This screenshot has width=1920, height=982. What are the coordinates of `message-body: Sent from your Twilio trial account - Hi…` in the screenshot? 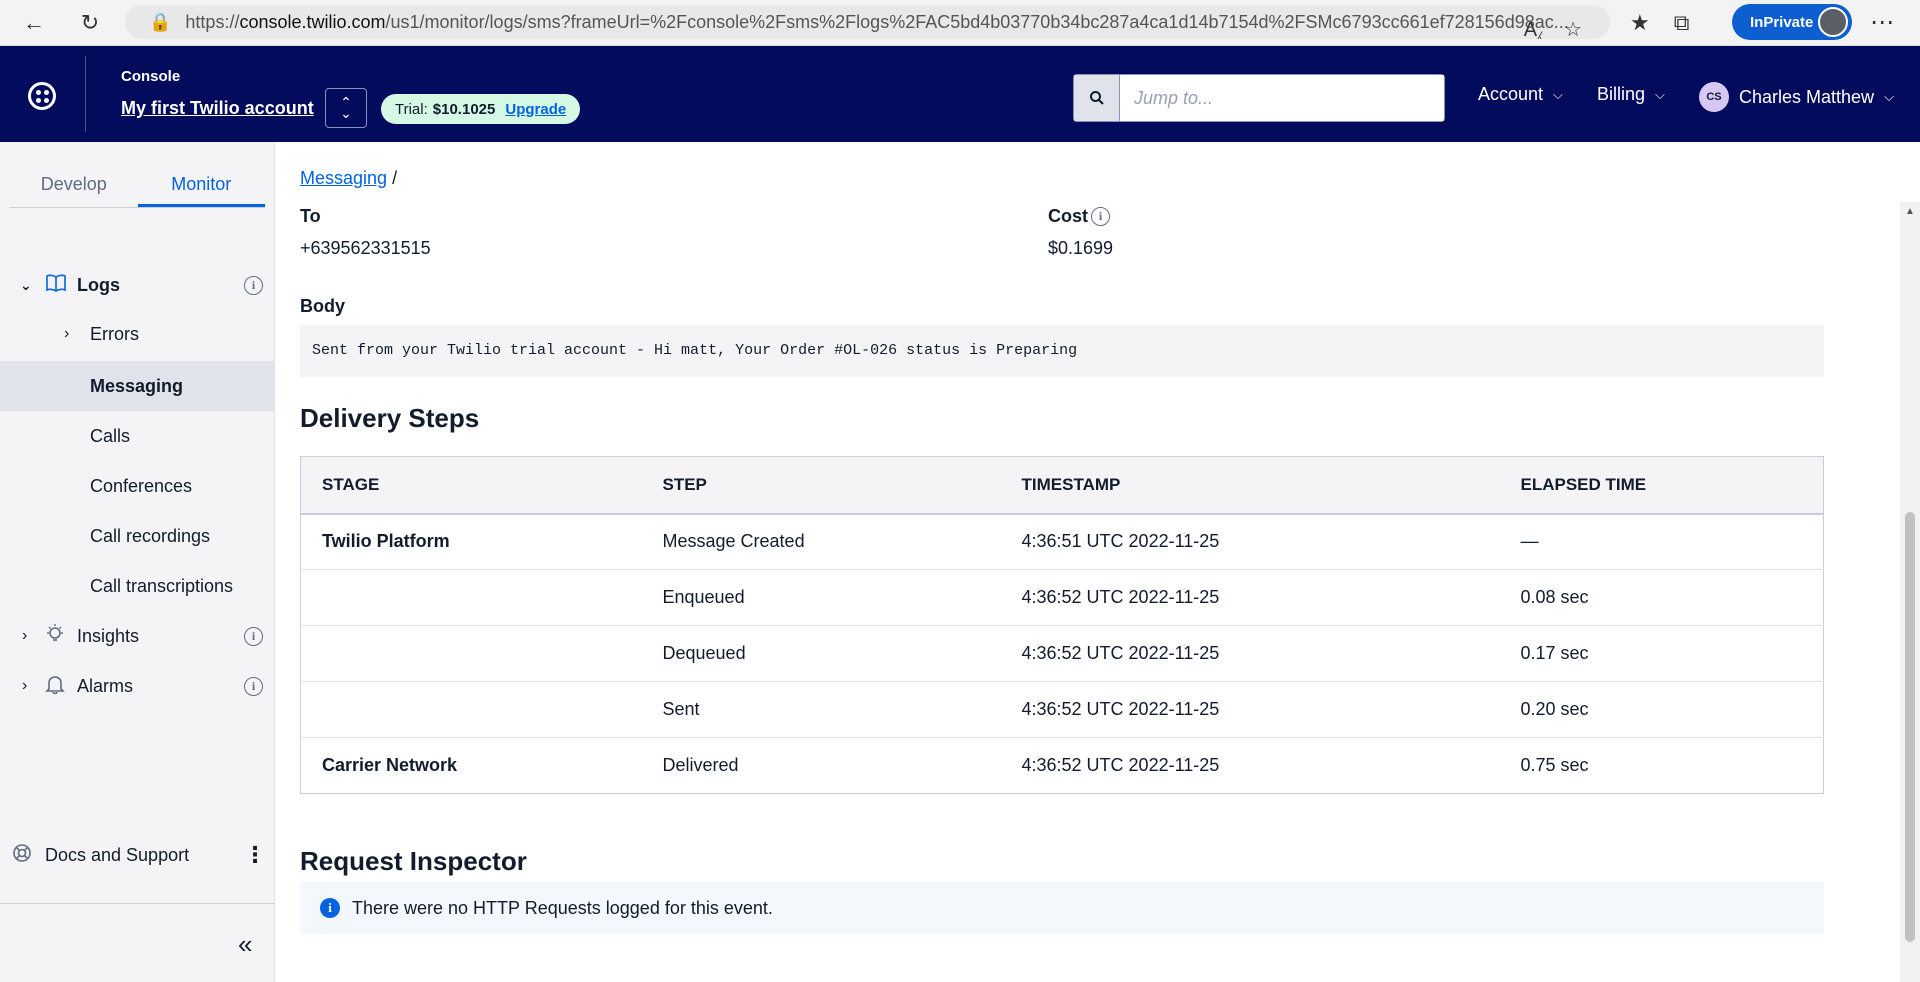 It's located at (1062, 351).